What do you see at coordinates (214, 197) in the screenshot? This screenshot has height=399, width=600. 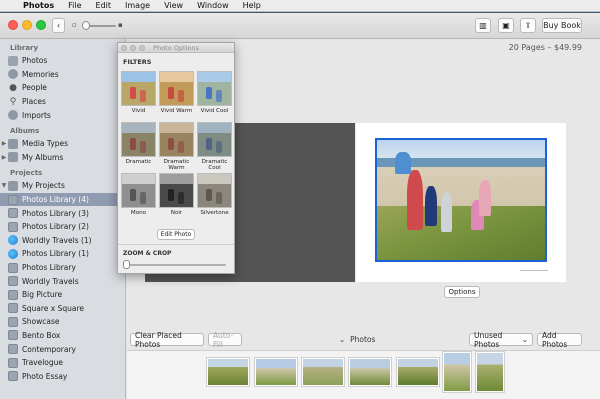 I see `filter-option: Silvertone` at bounding box center [214, 197].